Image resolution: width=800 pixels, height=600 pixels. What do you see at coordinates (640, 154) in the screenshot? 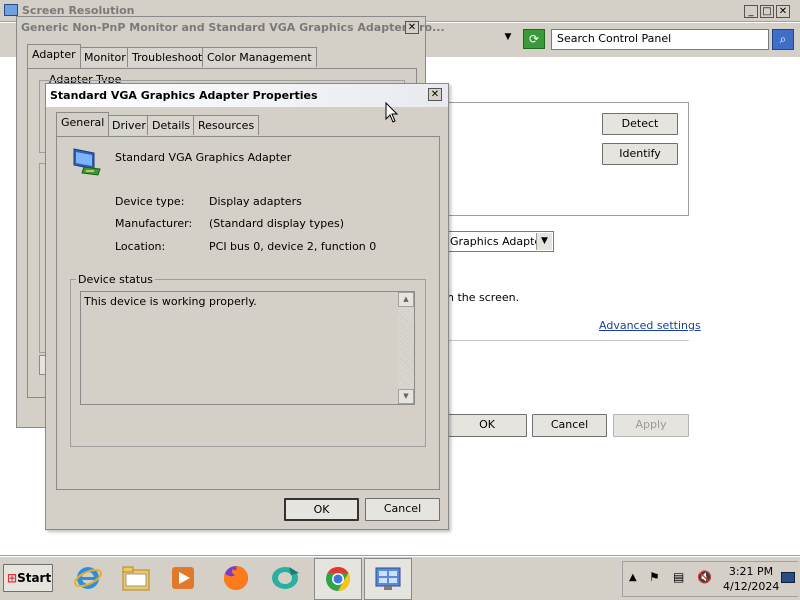
I see `identify-button: Identify` at bounding box center [640, 154].